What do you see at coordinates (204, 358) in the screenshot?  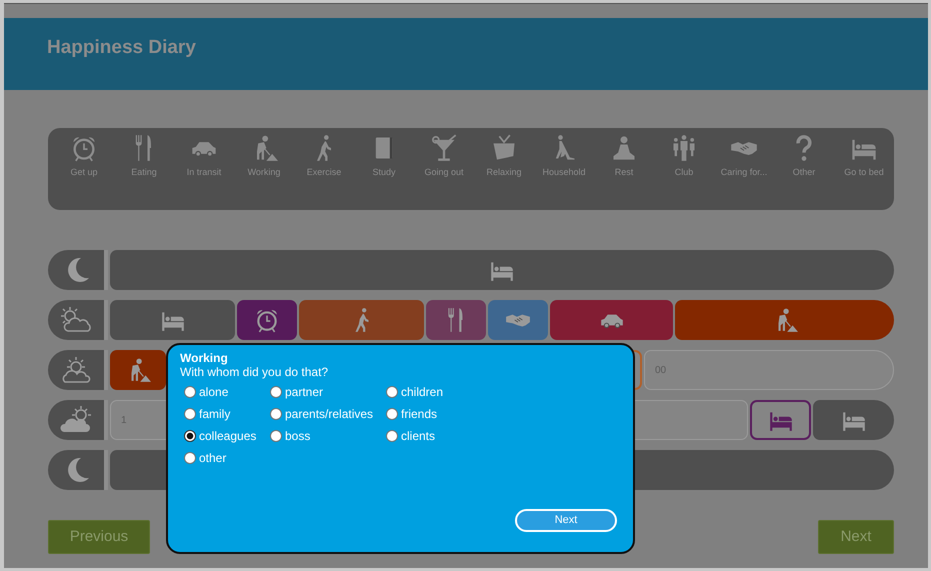 I see `dialog-title: Working` at bounding box center [204, 358].